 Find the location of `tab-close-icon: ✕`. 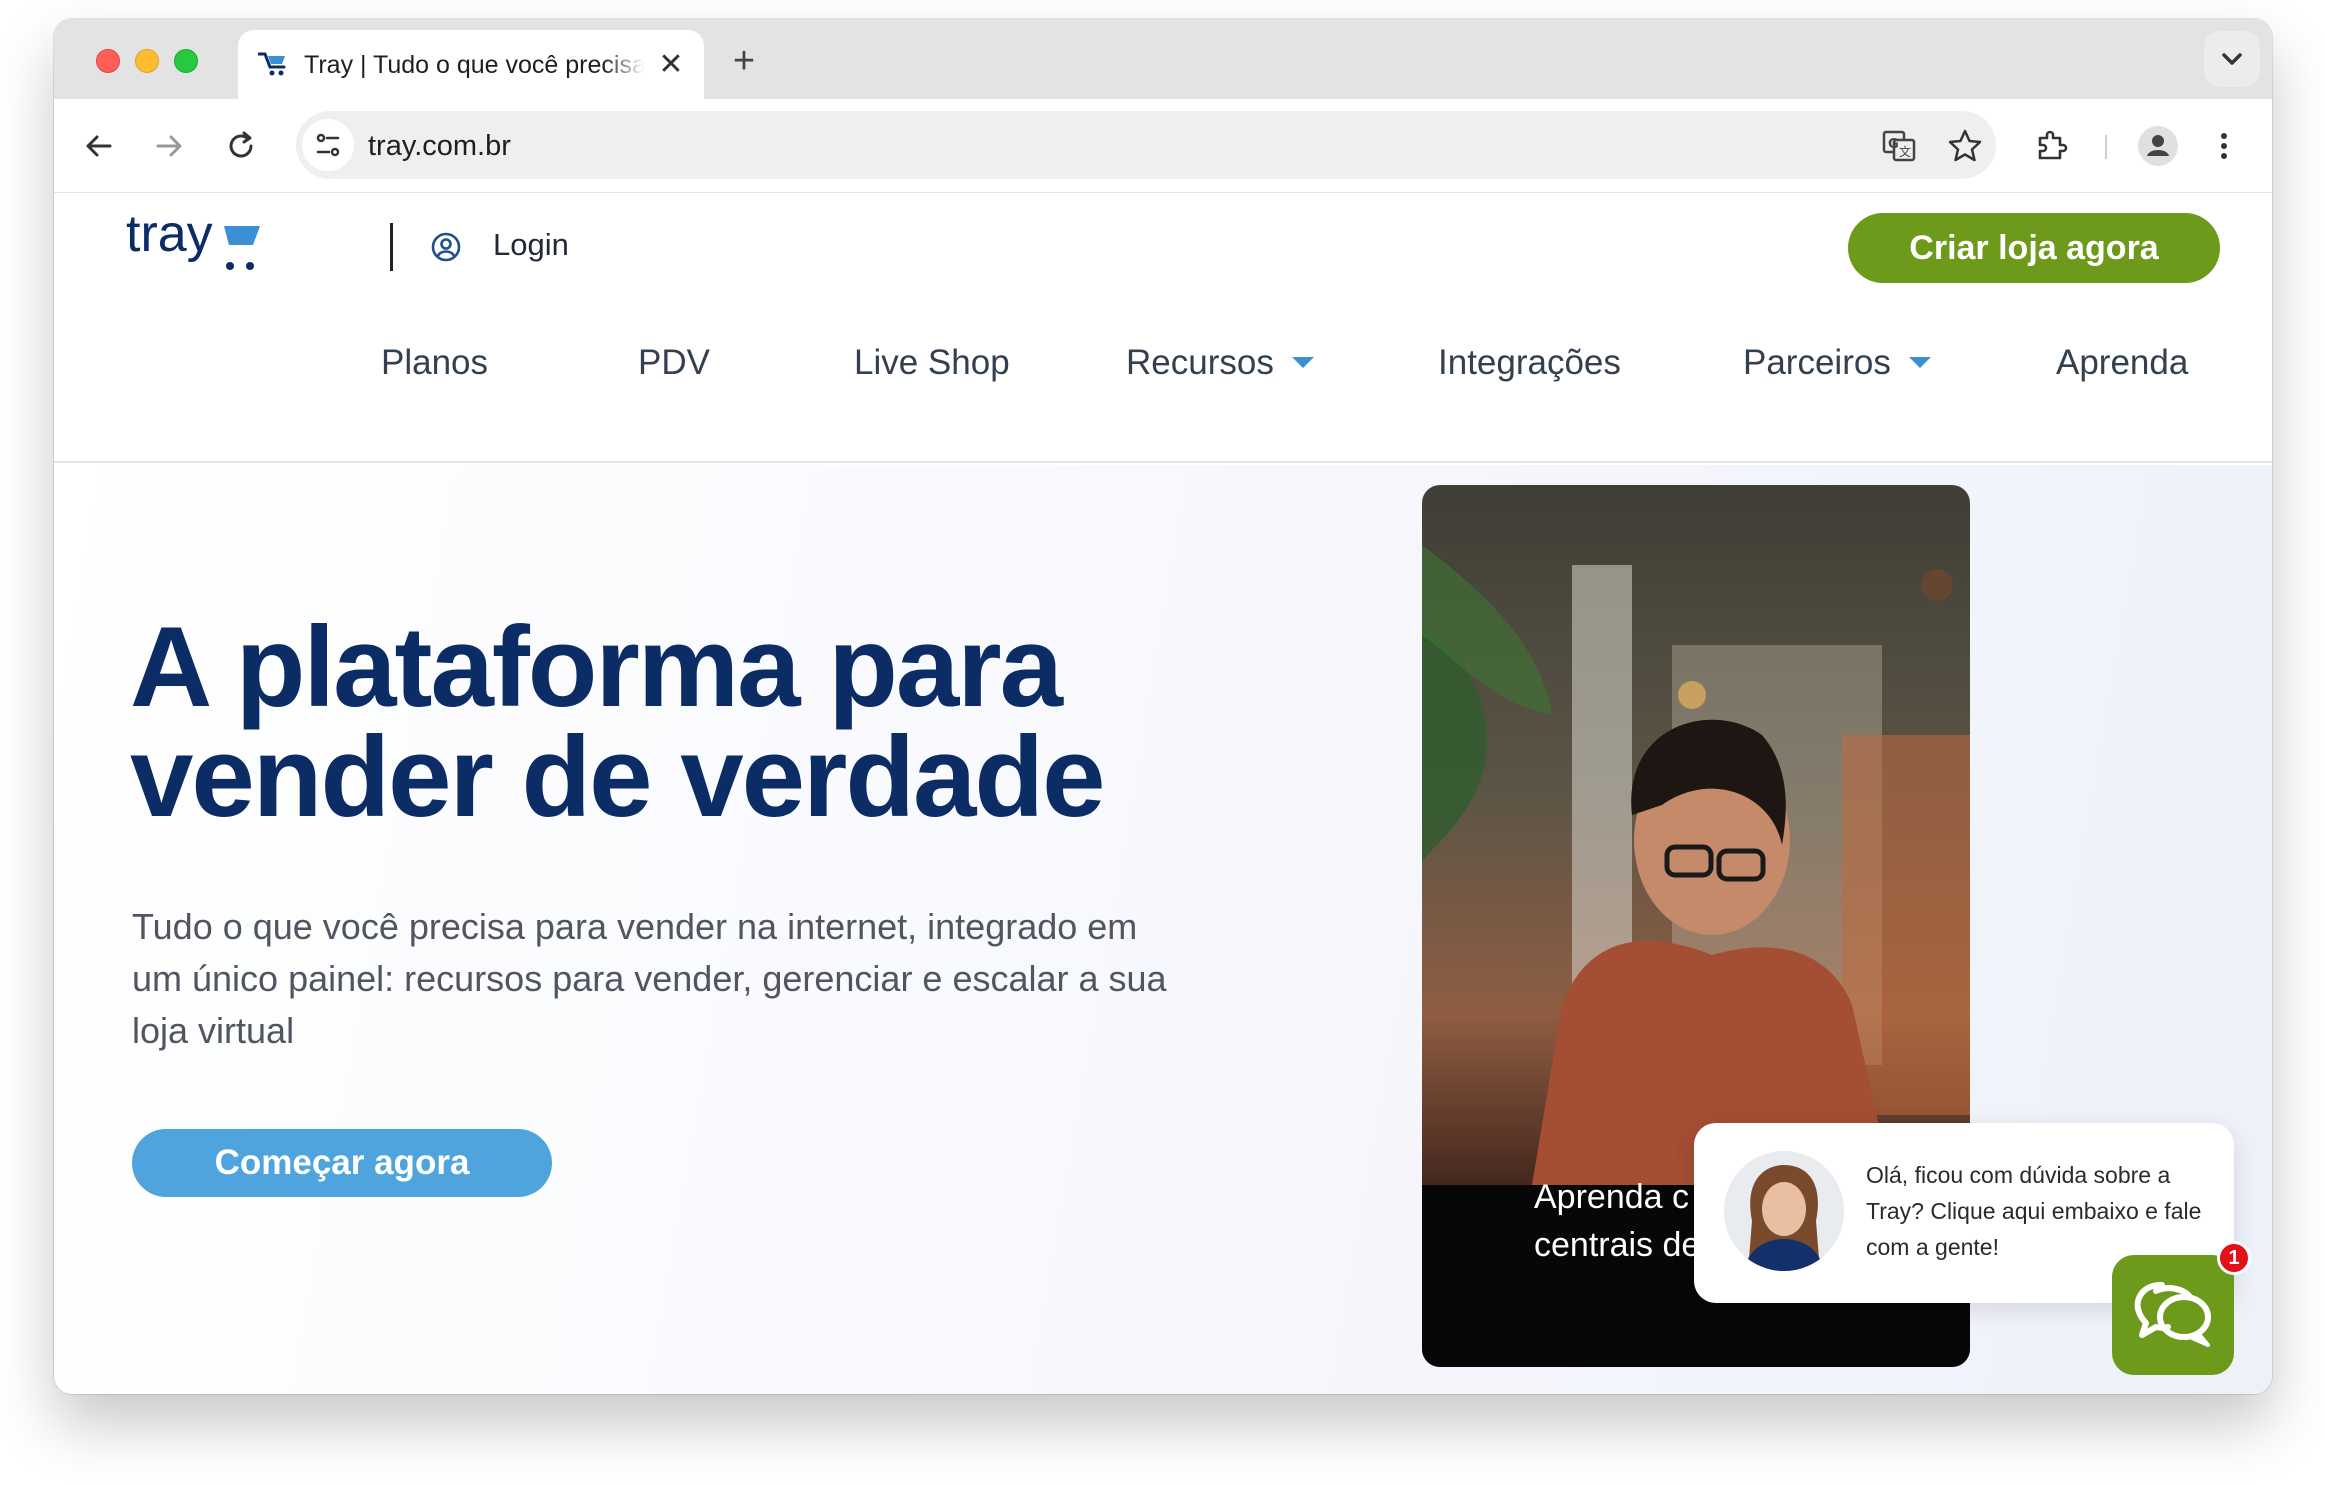

tab-close-icon: ✕ is located at coordinates (671, 65).